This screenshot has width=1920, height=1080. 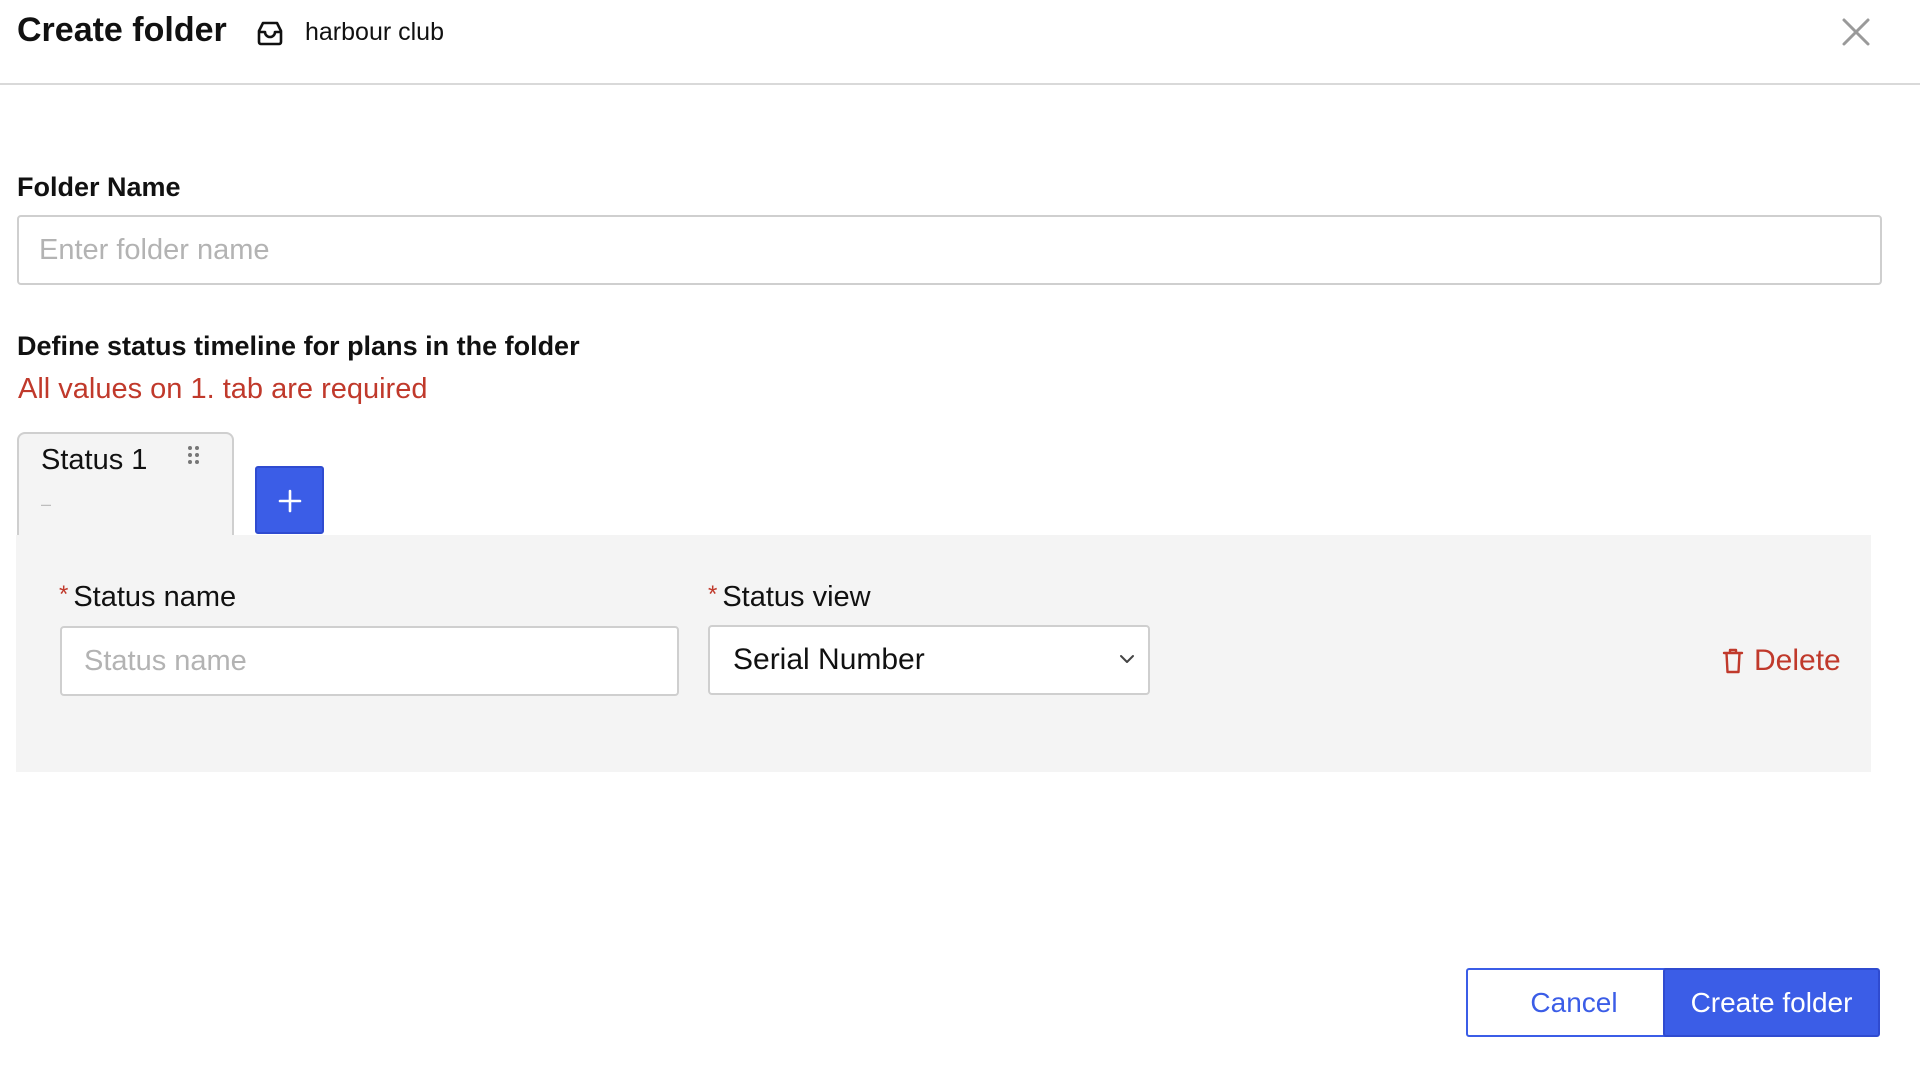 I want to click on dialog-title: Create folder, so click(x=122, y=30).